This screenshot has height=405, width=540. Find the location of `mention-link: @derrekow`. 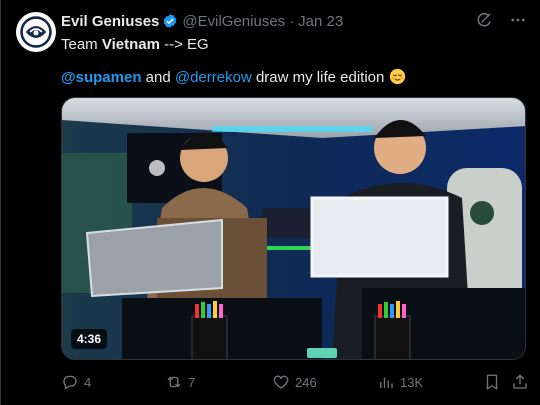

mention-link: @derrekow is located at coordinates (213, 77).